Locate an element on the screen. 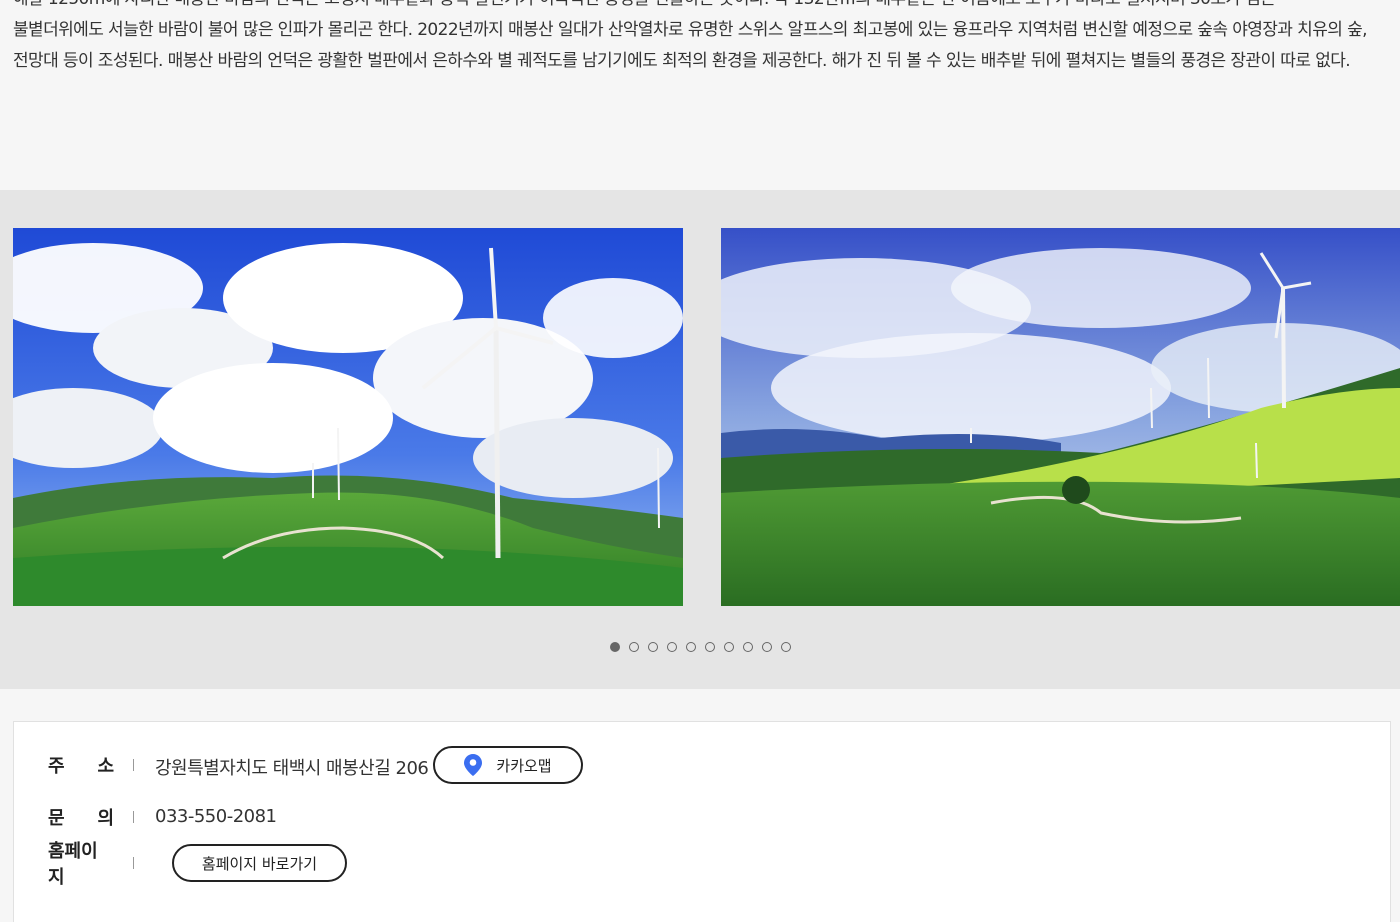 The height and width of the screenshot is (922, 1400). homepage-label: 홈페이지 is located at coordinates (73, 864).